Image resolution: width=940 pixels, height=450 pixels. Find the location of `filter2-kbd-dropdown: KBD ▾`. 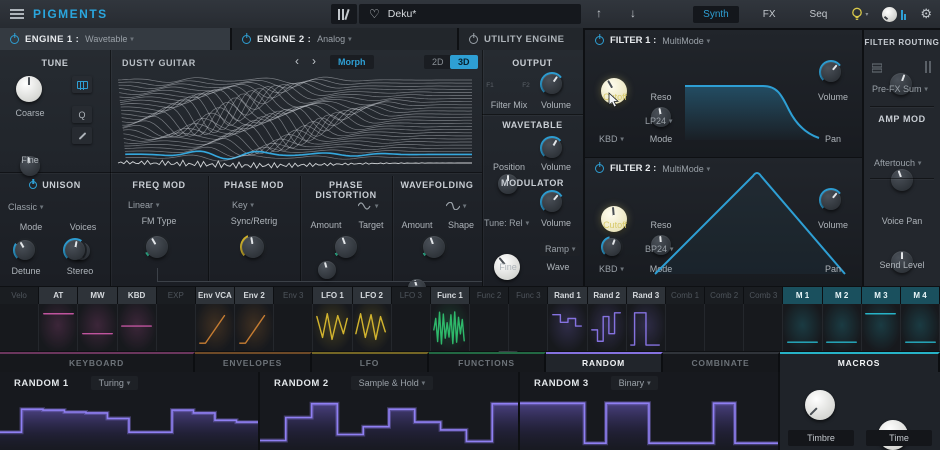

filter2-kbd-dropdown: KBD ▾ is located at coordinates (611, 269).